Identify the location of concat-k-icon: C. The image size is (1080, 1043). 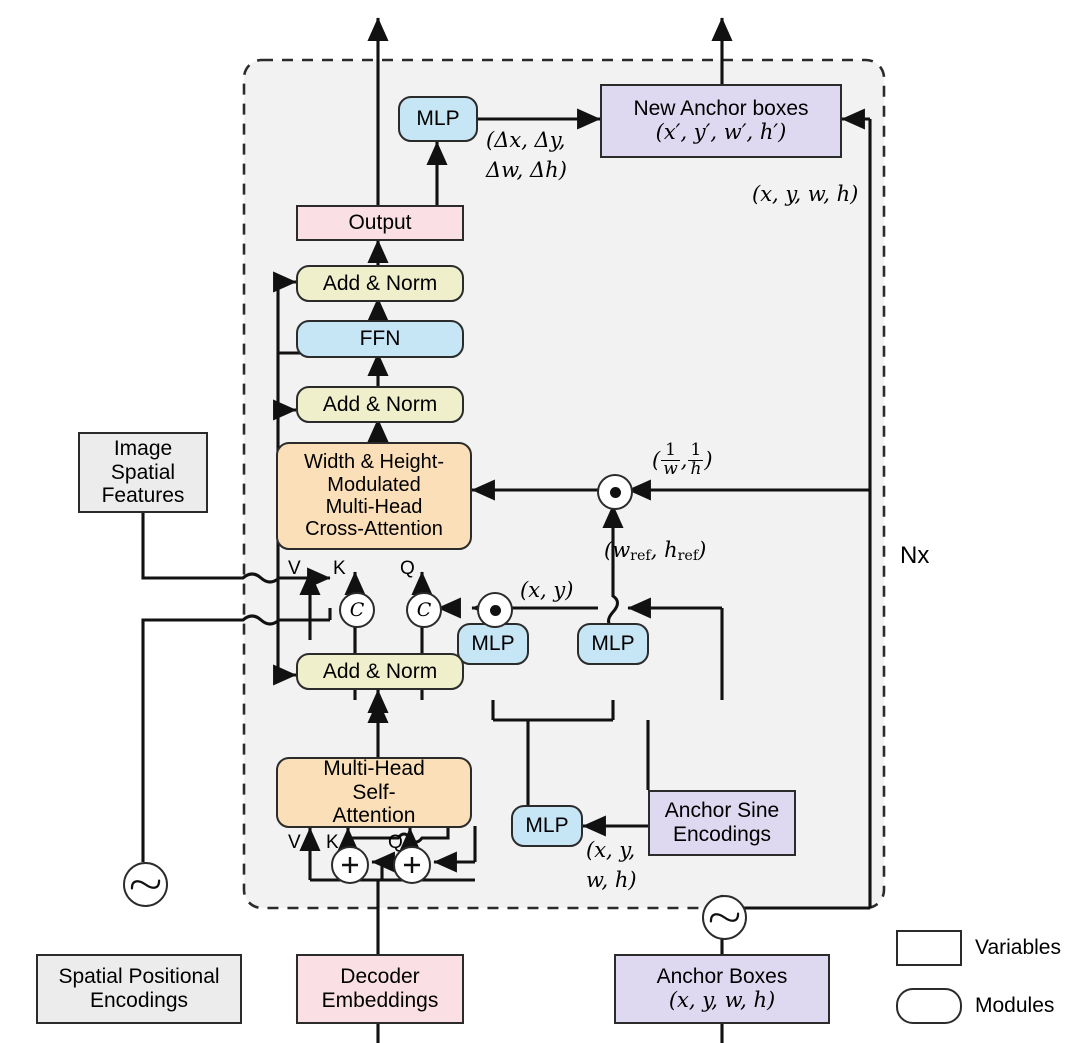
(357, 610).